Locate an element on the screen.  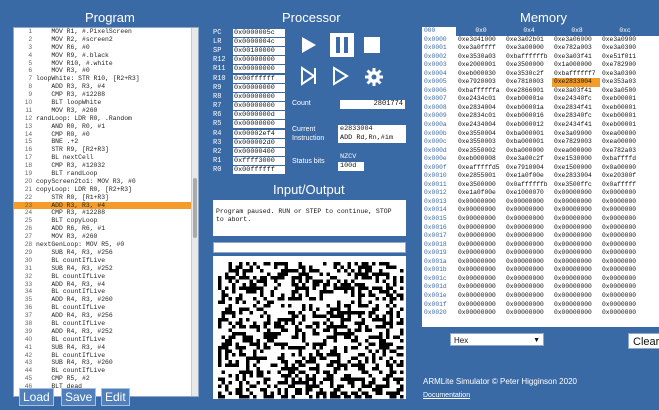
code-line: 9 CMP R3, #12288 is located at coordinates (106, 95).